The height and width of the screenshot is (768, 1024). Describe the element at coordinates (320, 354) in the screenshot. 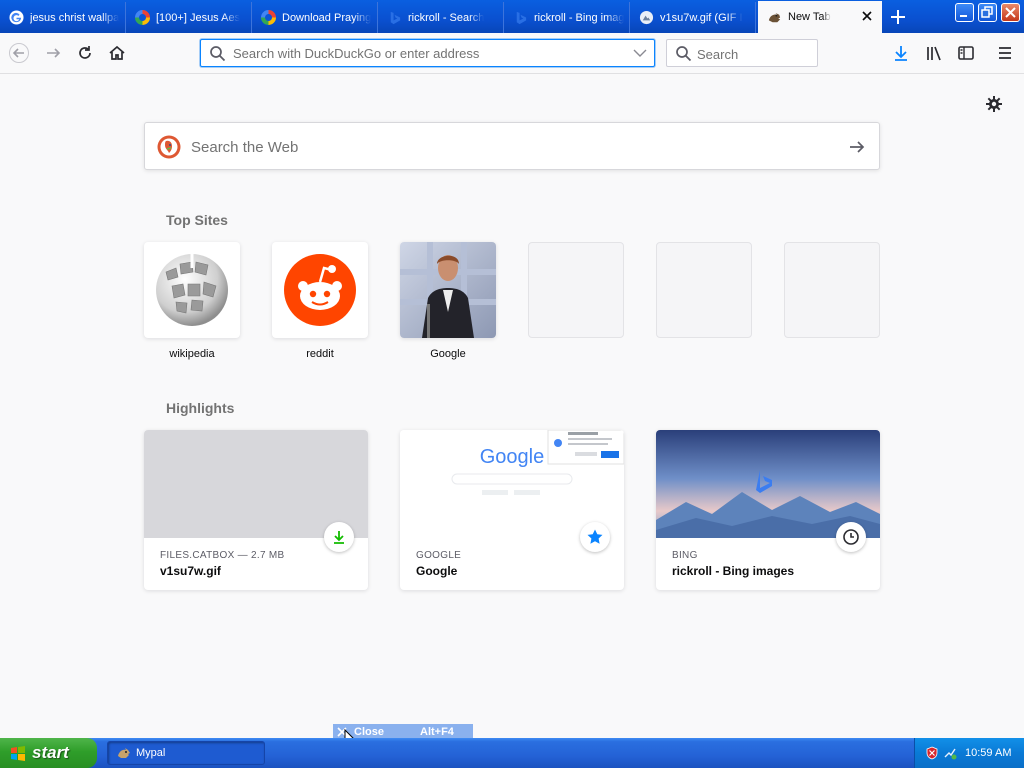

I see `top-site-label: reddit` at that location.